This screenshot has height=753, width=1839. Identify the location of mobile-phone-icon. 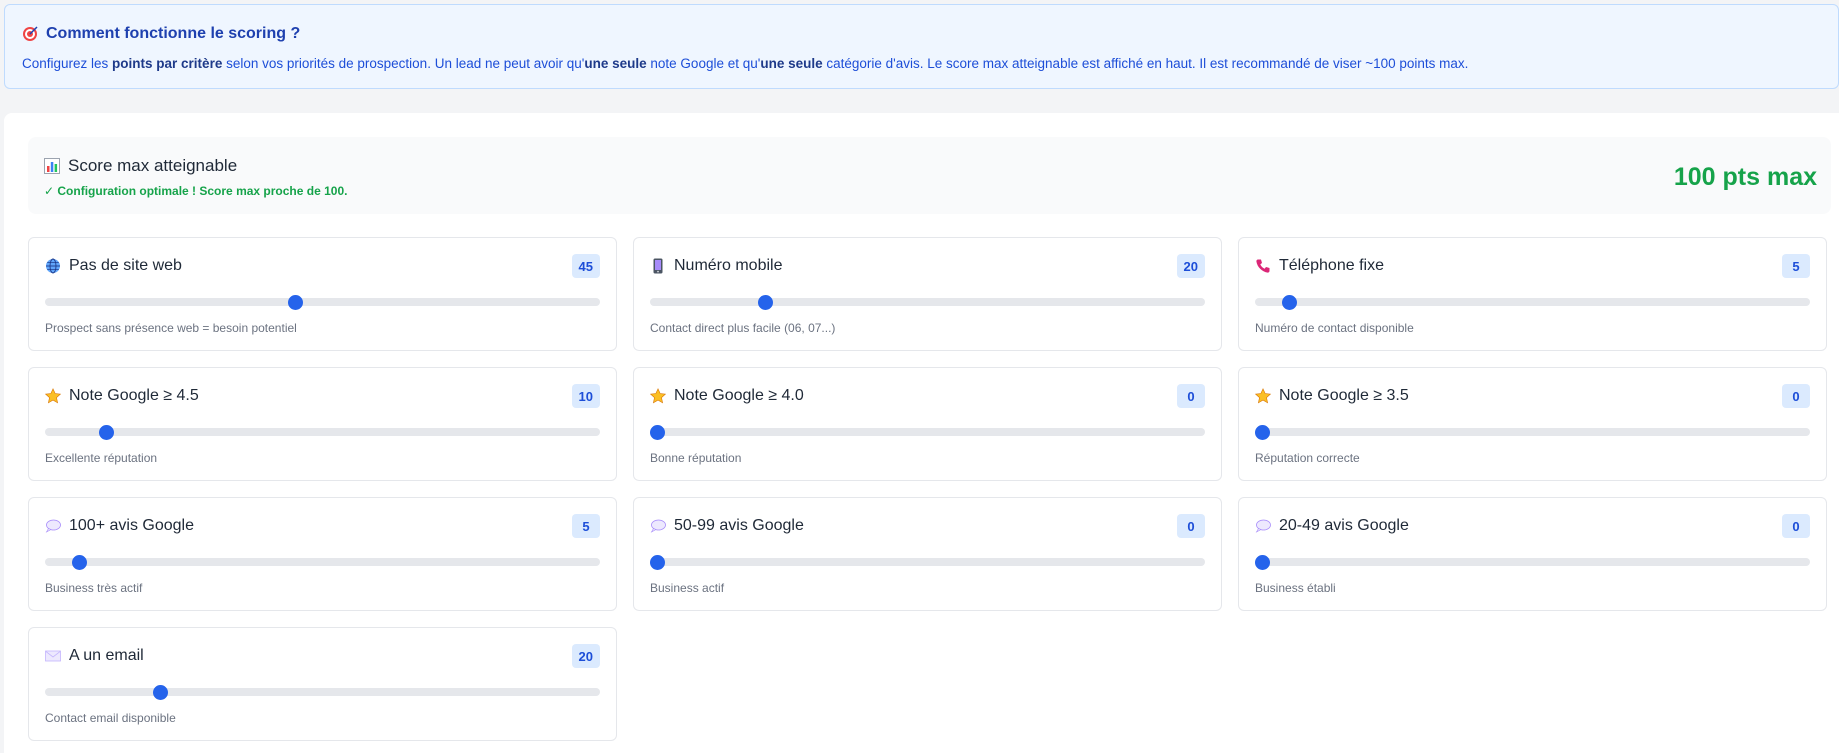
(658, 266).